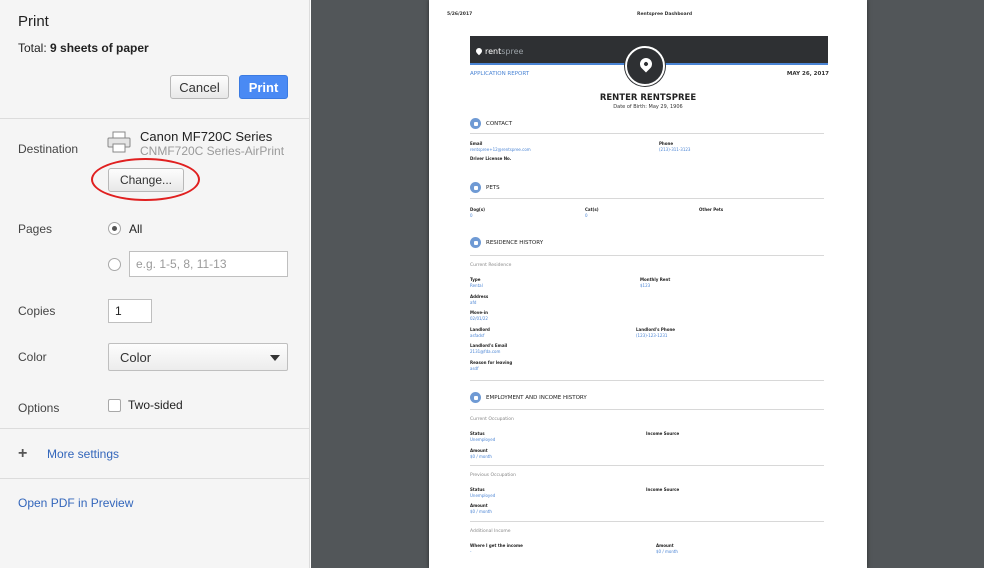 This screenshot has width=984, height=568. What do you see at coordinates (655, 279) in the screenshot?
I see `monthly-rent-label: Monthly Rent` at bounding box center [655, 279].